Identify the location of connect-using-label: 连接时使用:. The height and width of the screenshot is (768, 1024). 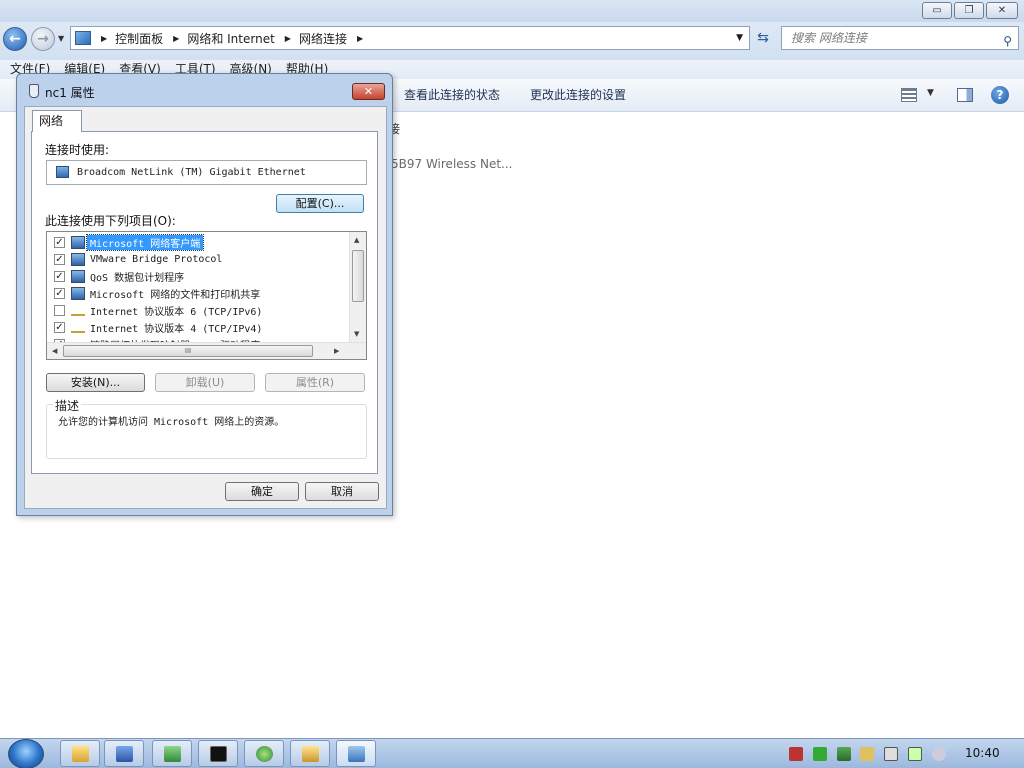
(77, 150).